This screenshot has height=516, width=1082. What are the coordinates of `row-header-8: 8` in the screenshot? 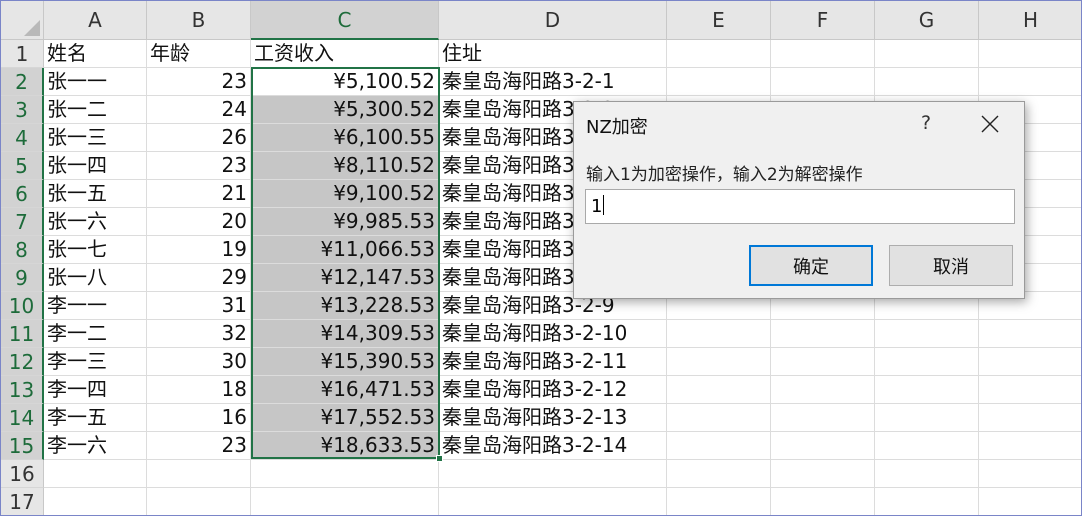 It's located at (22, 250).